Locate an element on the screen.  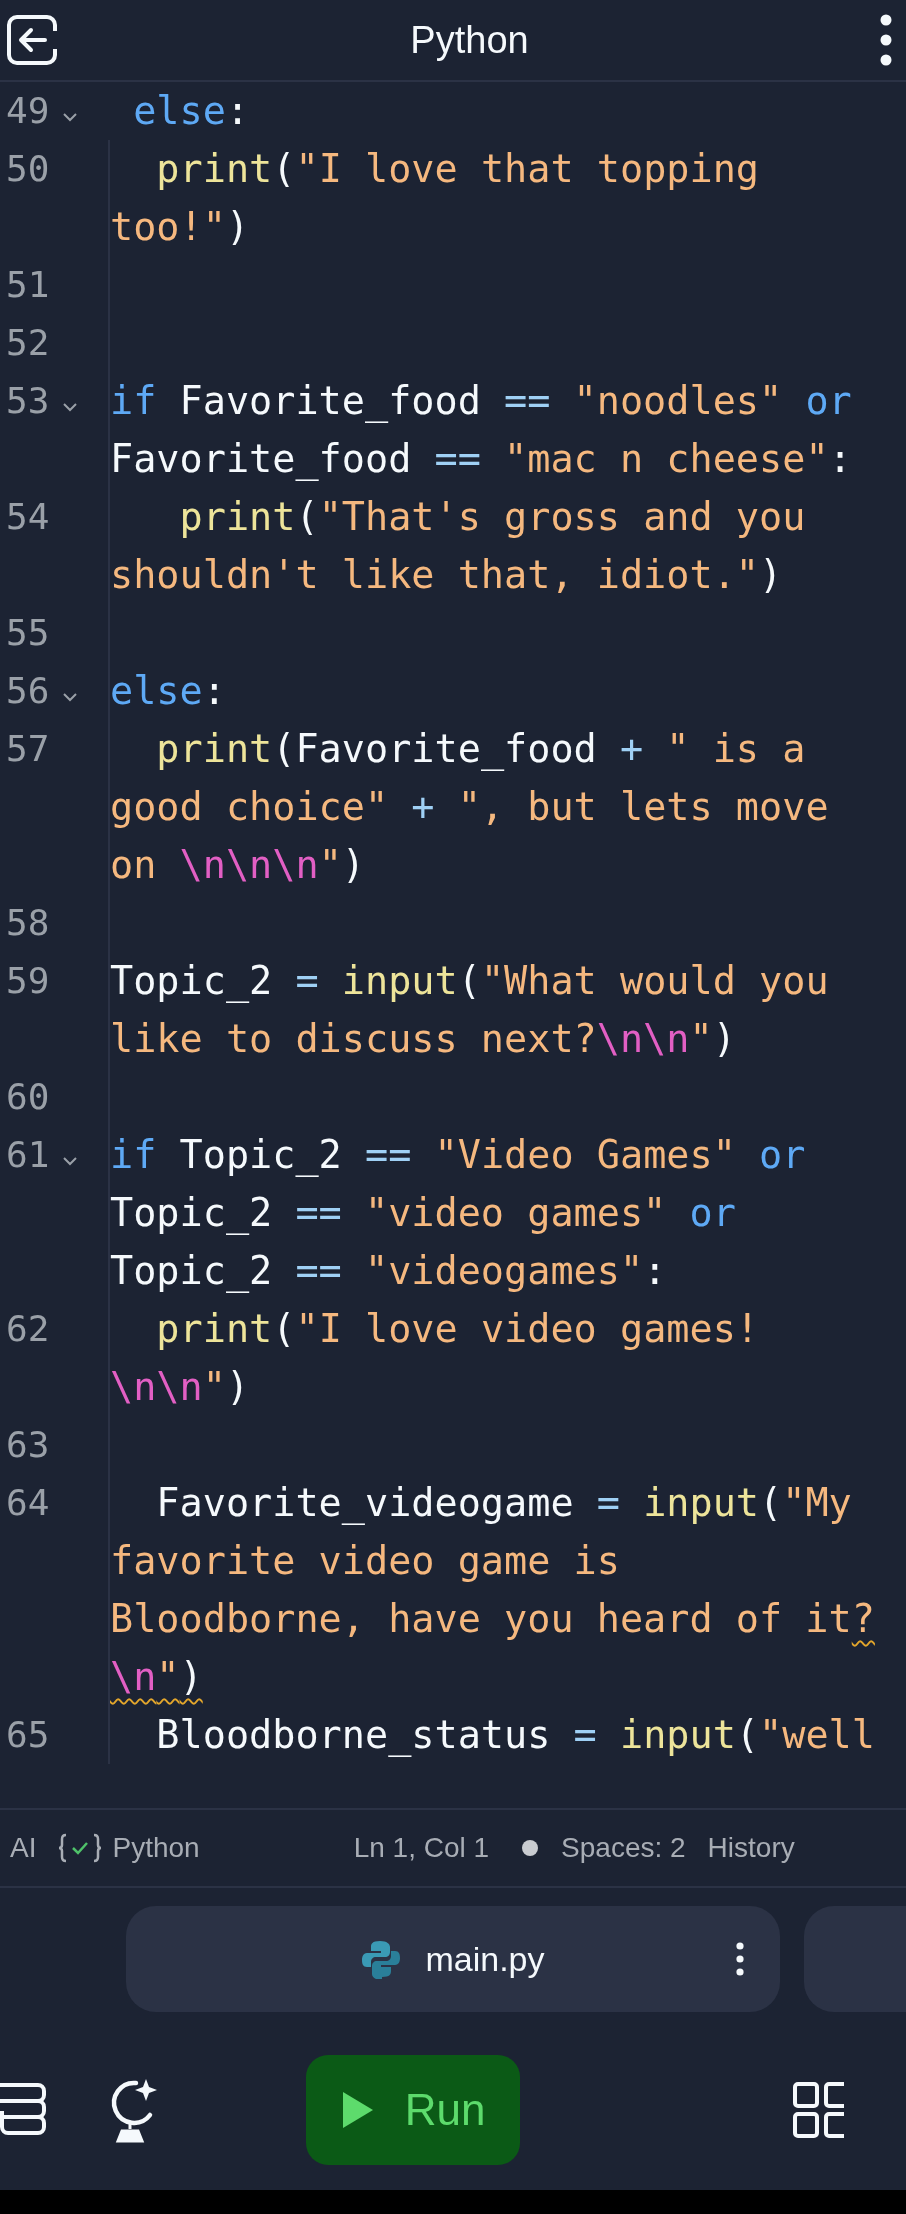
language-label: Python is located at coordinates (156, 1848).